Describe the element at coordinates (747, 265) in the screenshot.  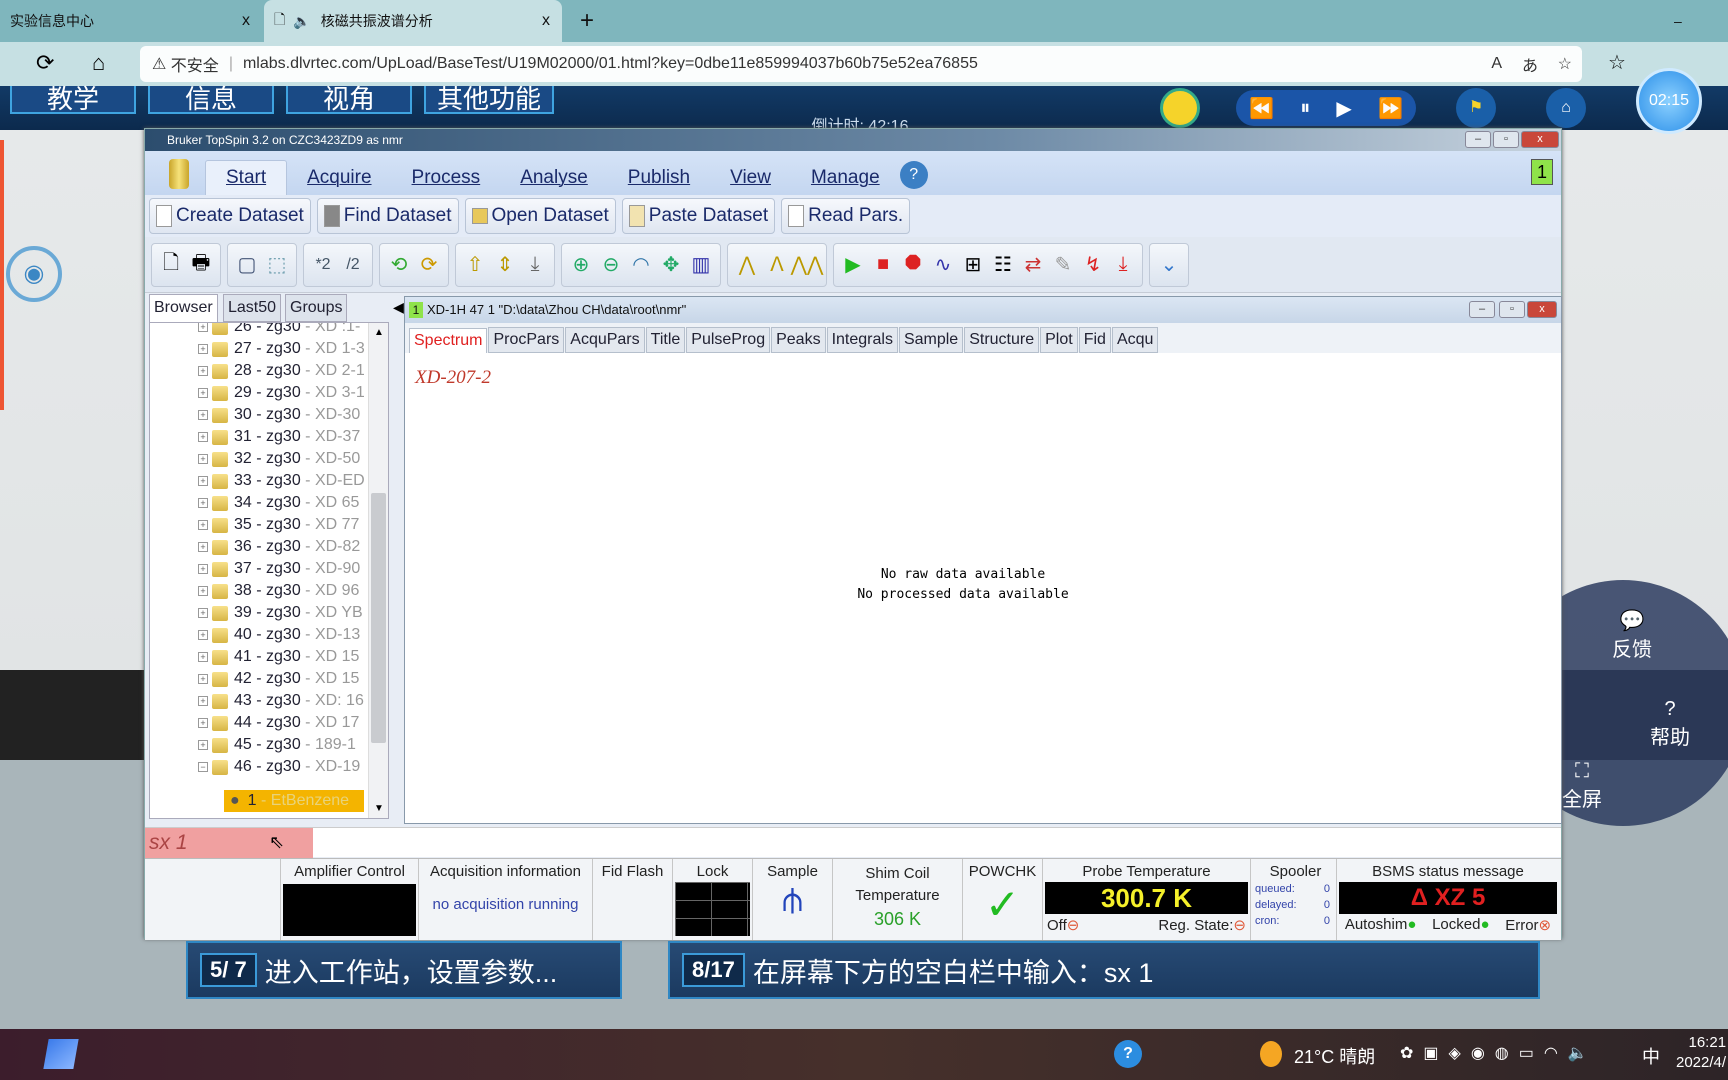
I see `peak-pick-icon: ⋀` at that location.